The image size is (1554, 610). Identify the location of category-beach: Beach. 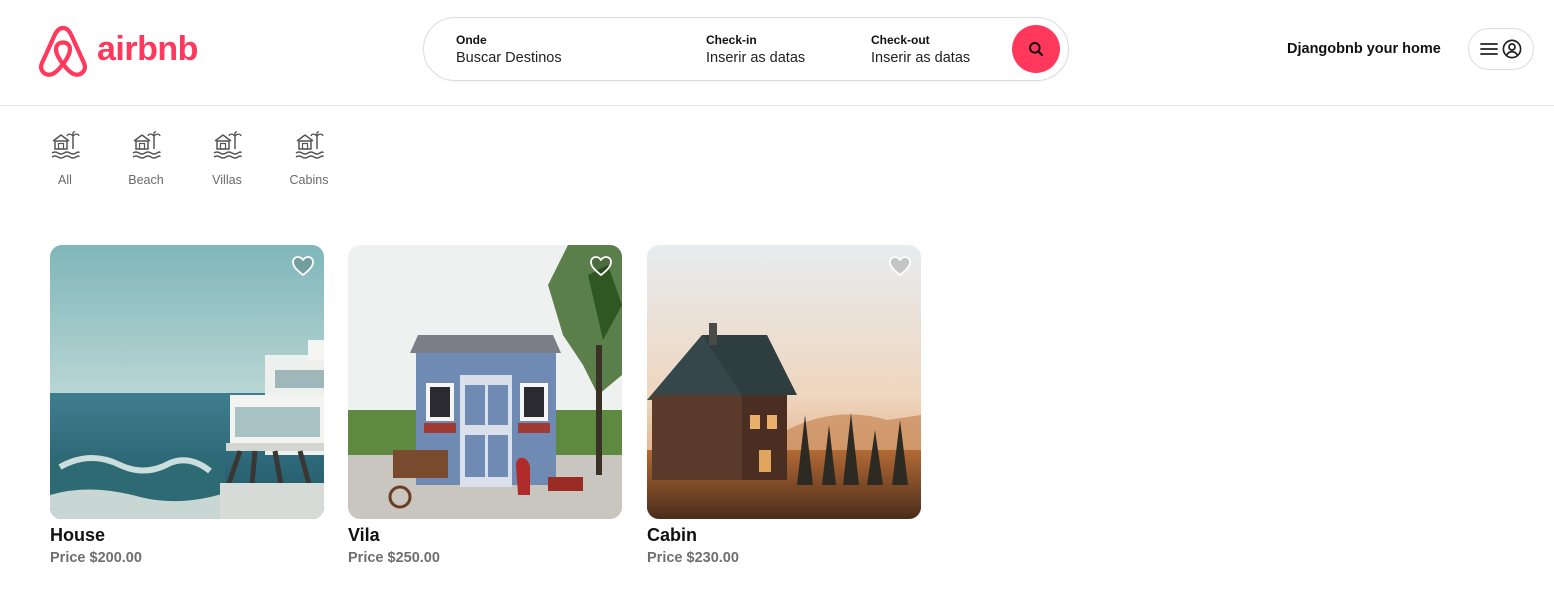
(146, 159).